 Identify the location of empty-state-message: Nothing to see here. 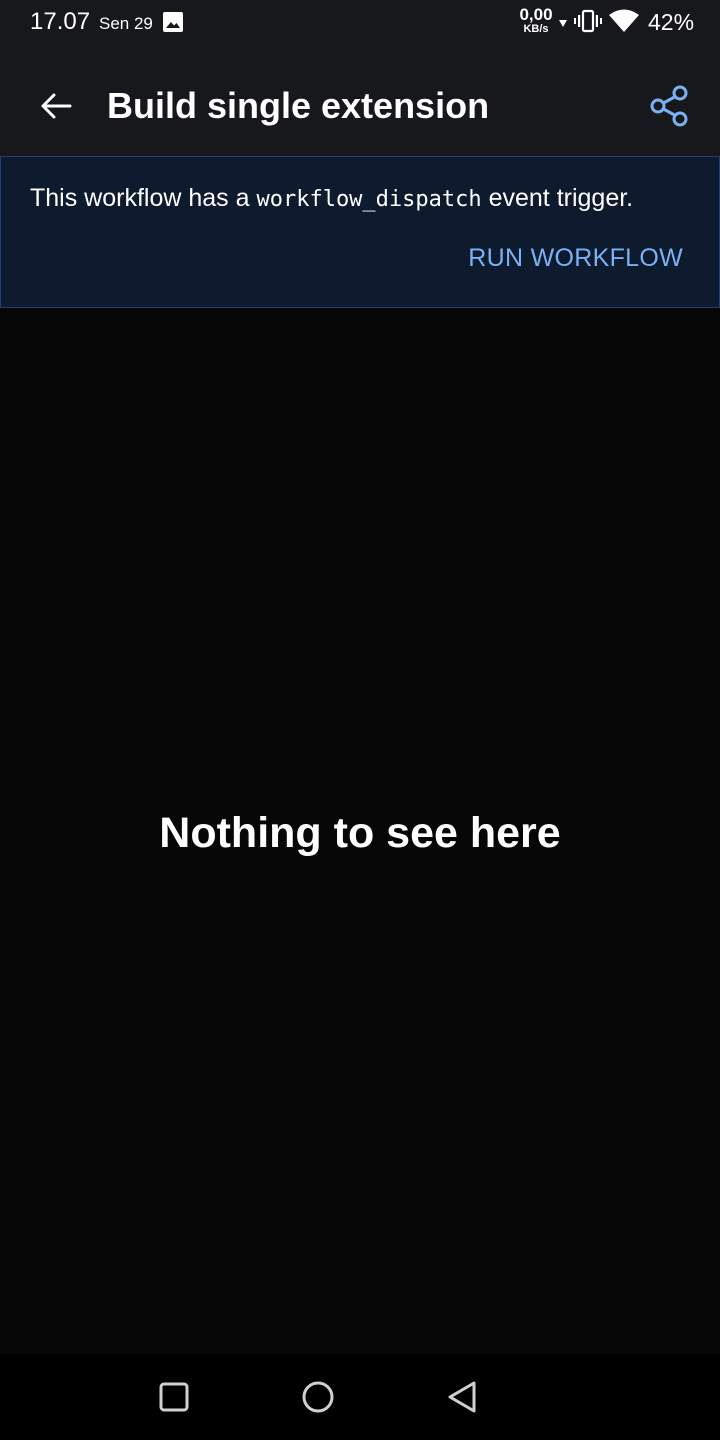
(360, 833).